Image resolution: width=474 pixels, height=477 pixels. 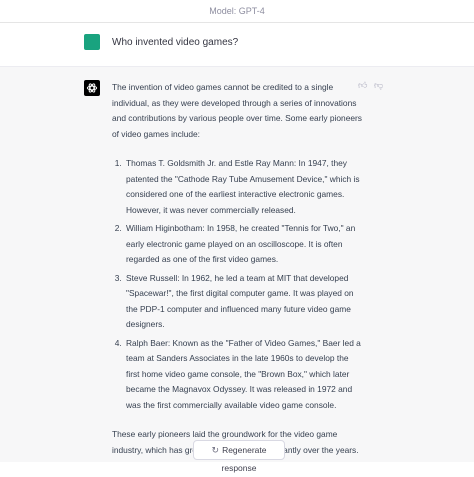 I want to click on user-message-row: Who invented video games?, so click(x=237, y=45).